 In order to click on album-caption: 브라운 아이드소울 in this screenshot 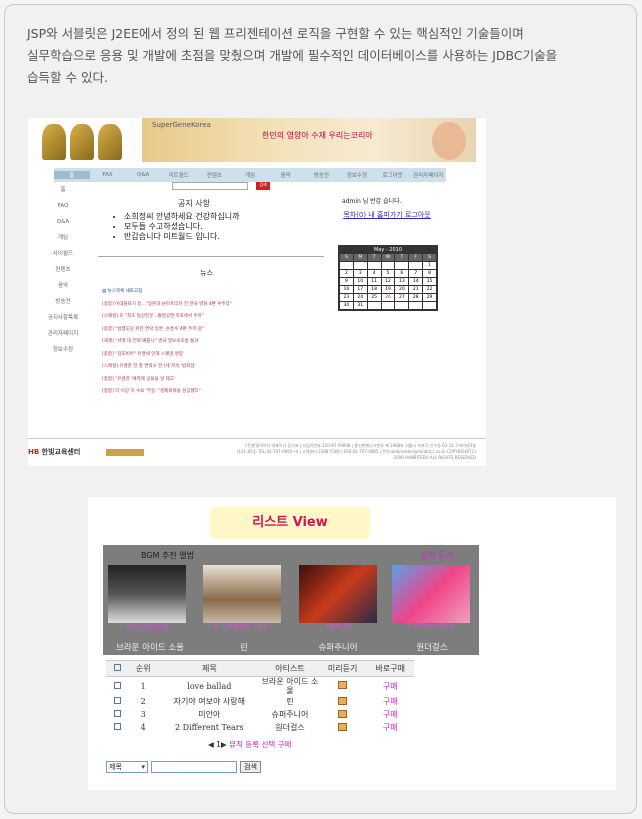, I will do `click(147, 627)`.